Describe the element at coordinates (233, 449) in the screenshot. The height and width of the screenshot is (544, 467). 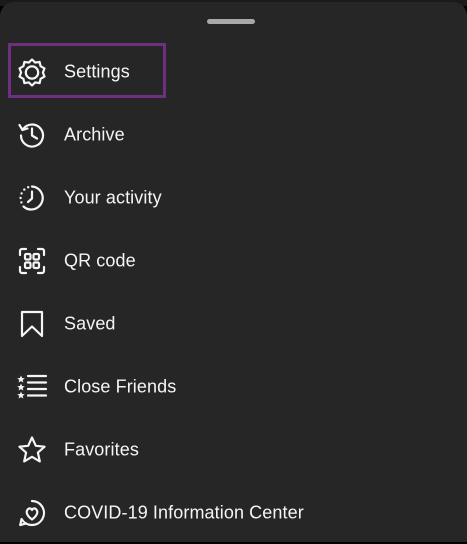
I see `menu-item-favorites: Favorites` at that location.